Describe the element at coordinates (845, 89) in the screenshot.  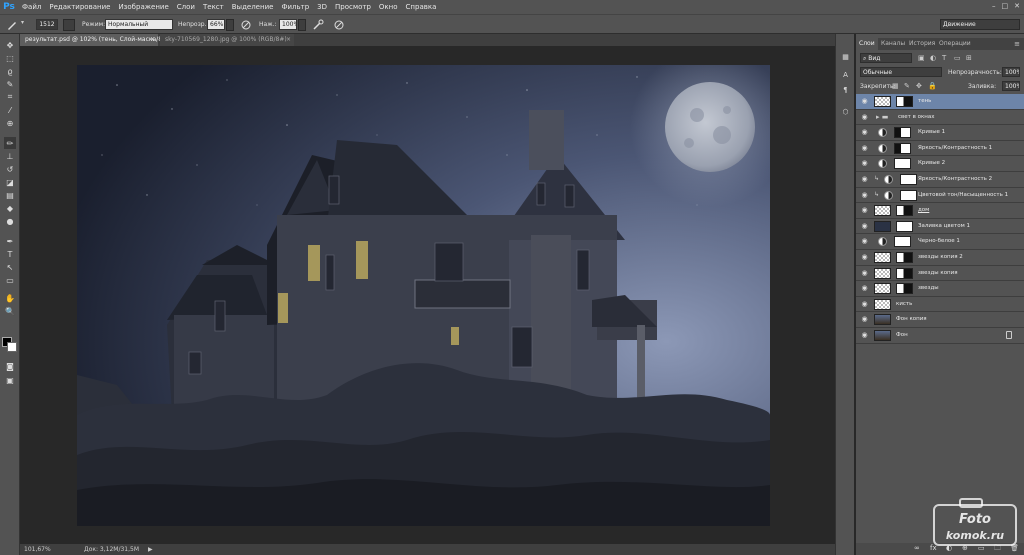
I see `paragraph-panel-icon: ¶` at that location.